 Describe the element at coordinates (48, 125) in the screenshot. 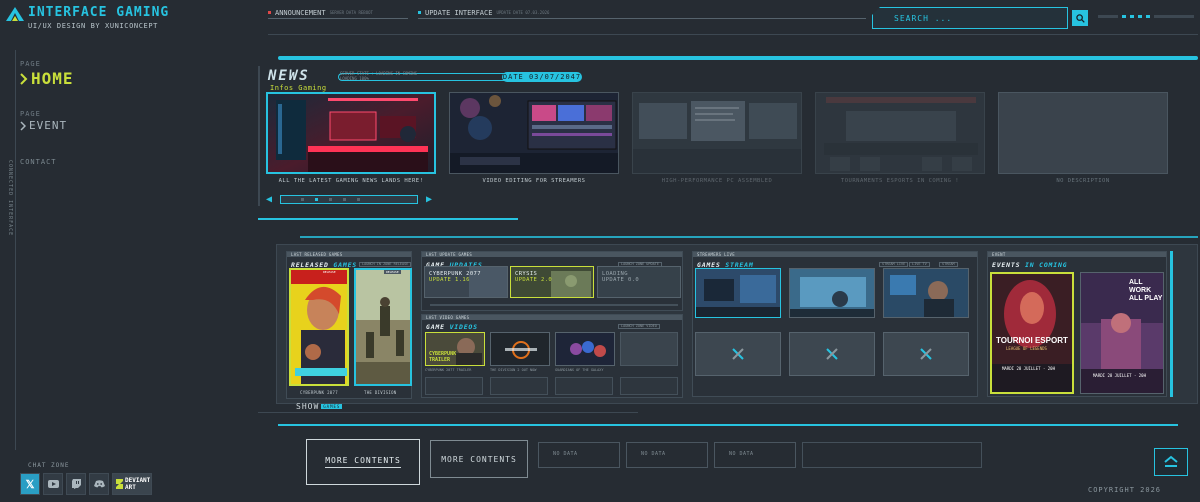

I see `nav-event-label: EVENT` at that location.